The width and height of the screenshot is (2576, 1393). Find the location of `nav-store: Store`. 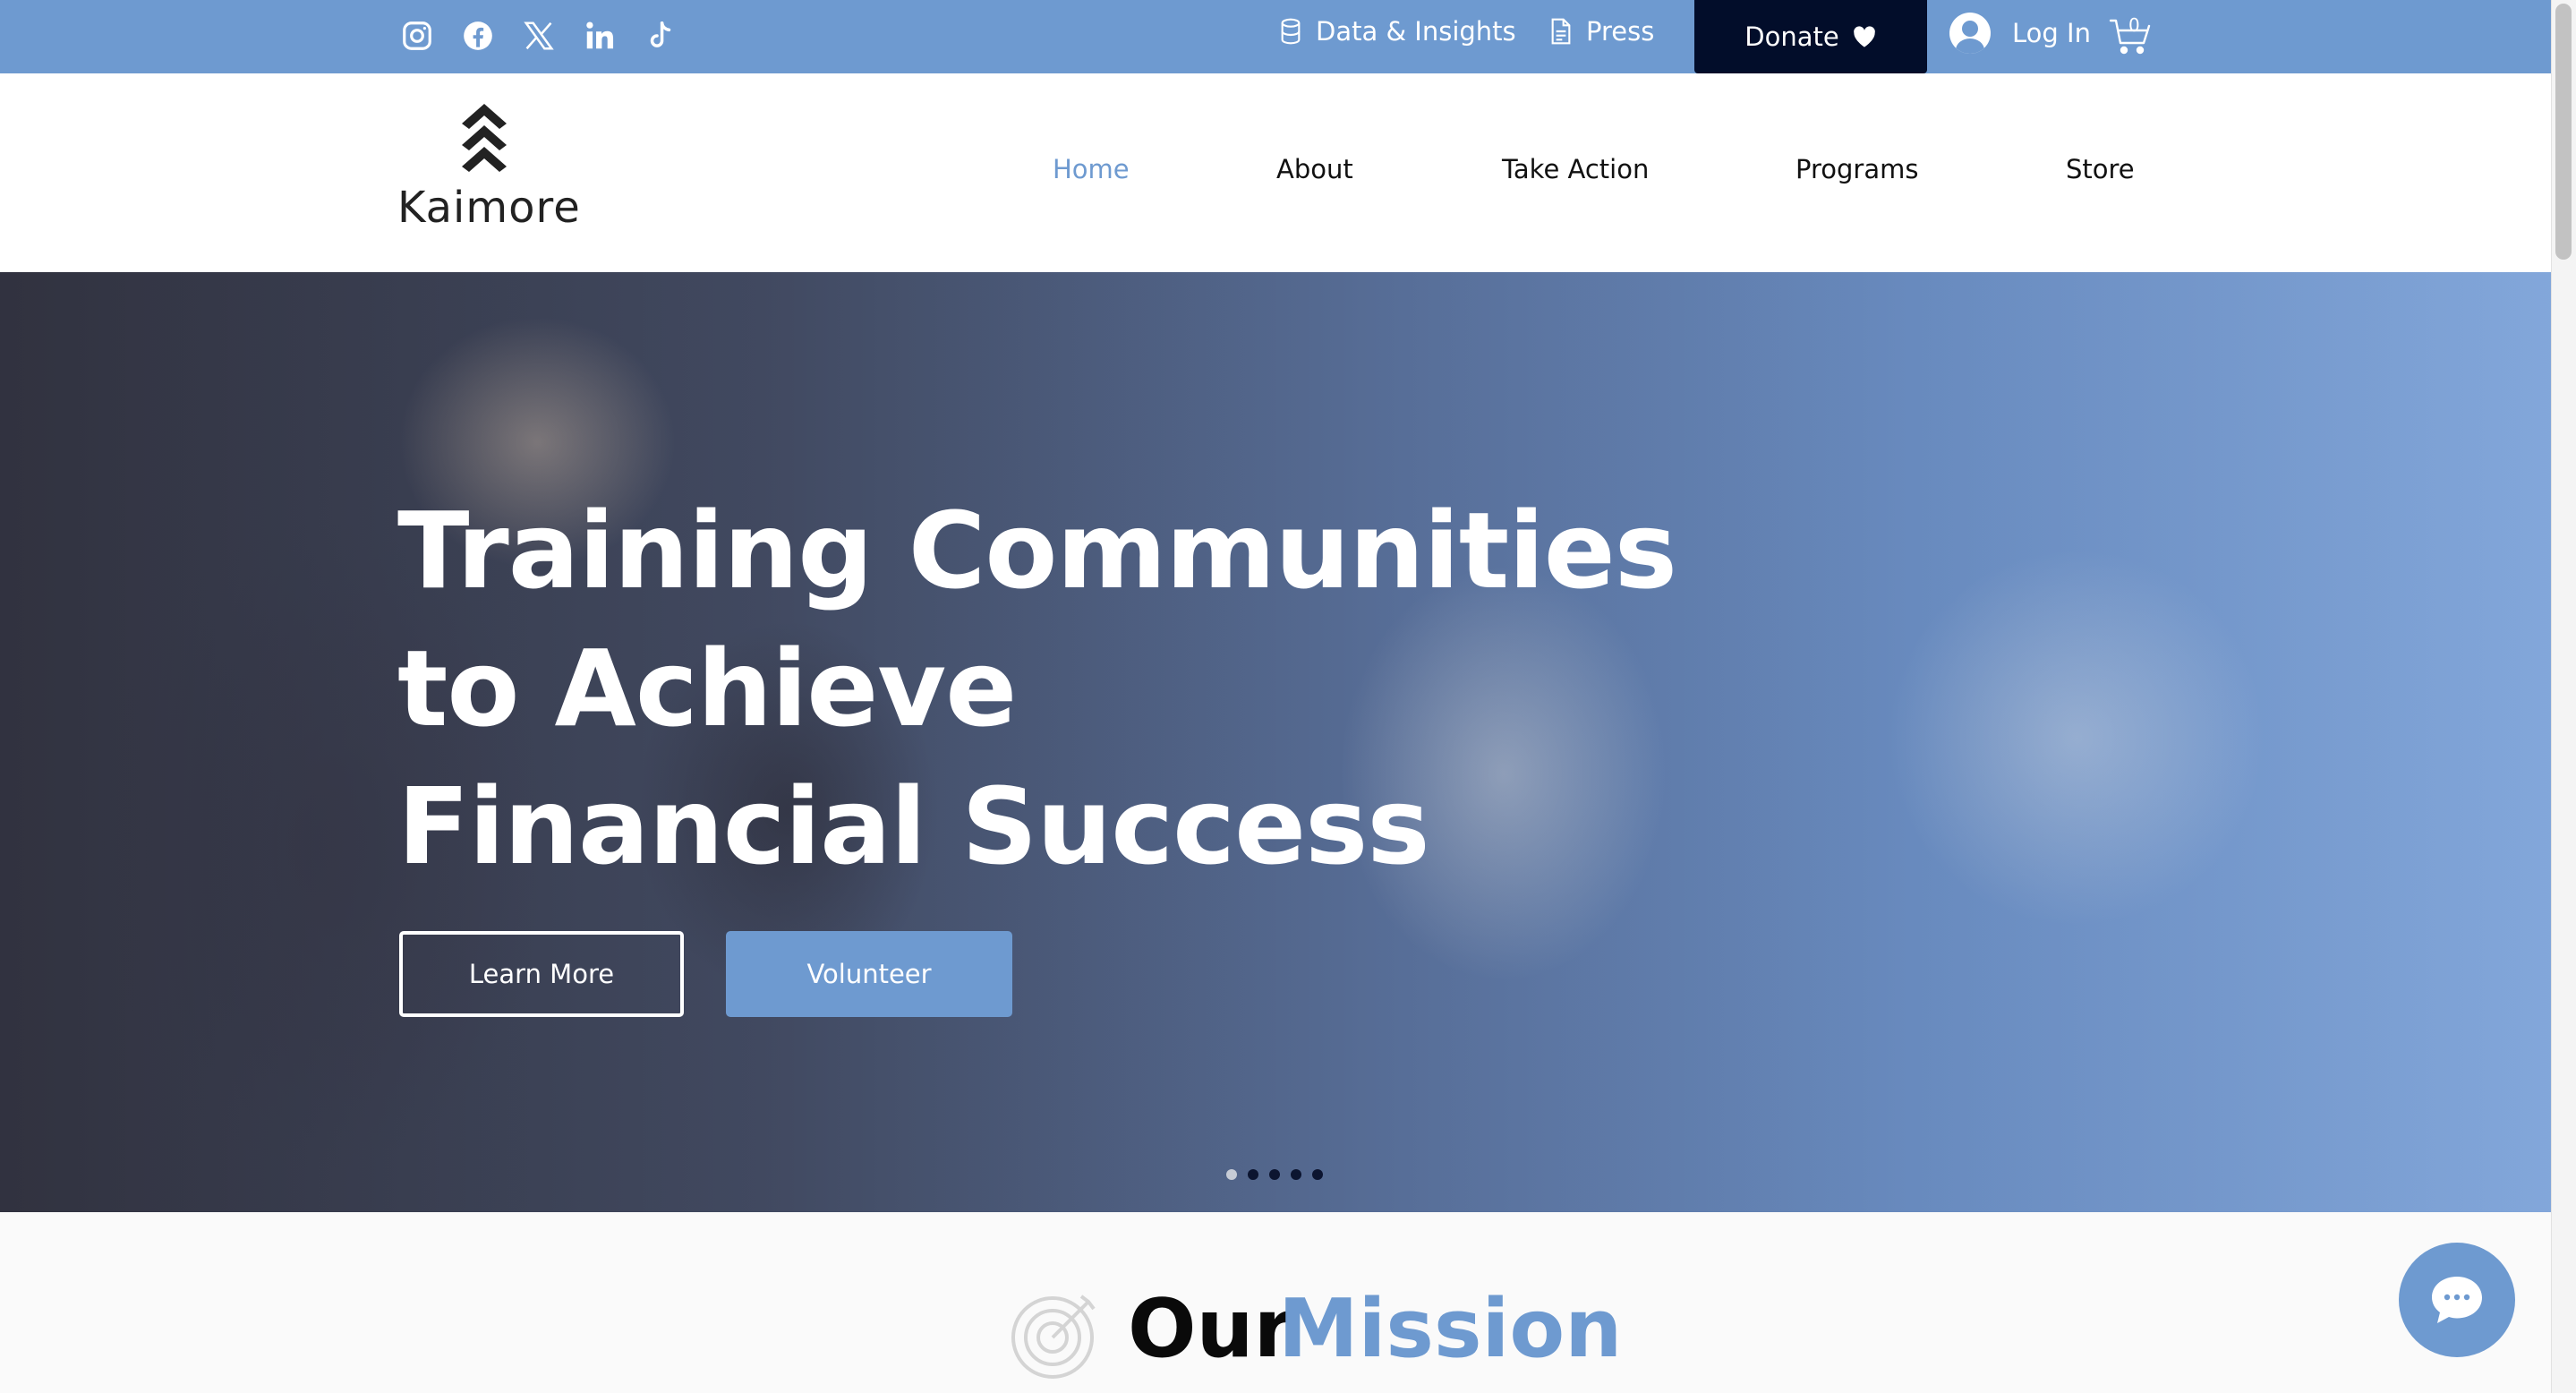

nav-store: Store is located at coordinates (2100, 169).